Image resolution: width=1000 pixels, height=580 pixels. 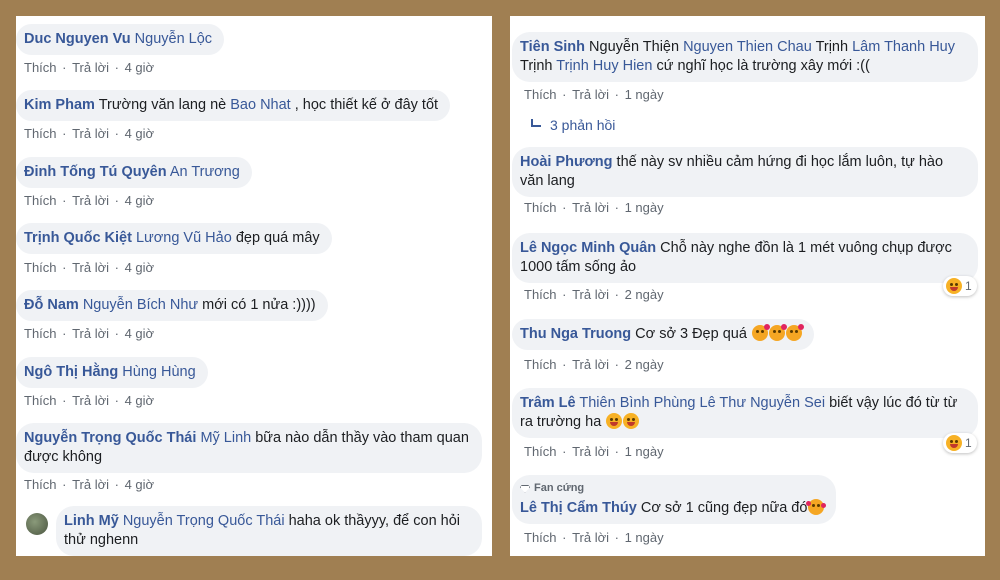 I want to click on comment-author: Lê Thị Cẩm Thúy, so click(x=578, y=508).